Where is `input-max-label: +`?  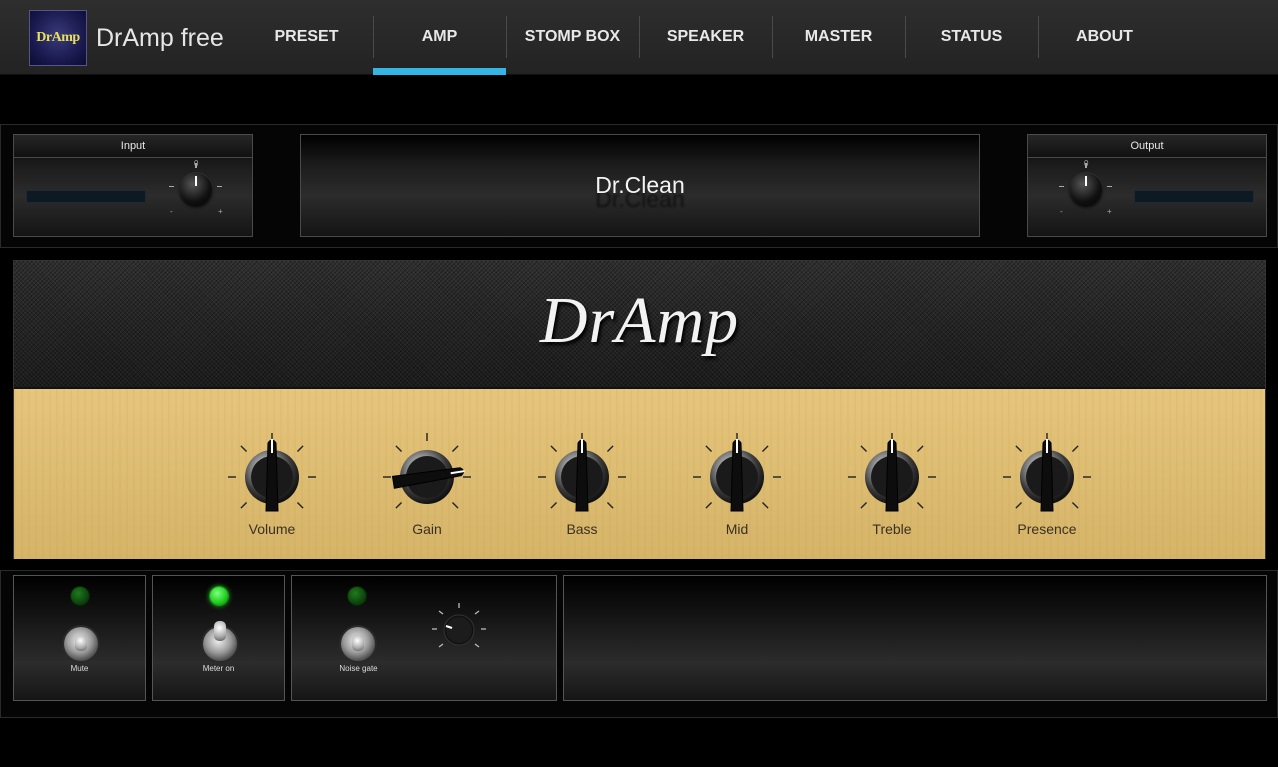
input-max-label: + is located at coordinates (220, 211).